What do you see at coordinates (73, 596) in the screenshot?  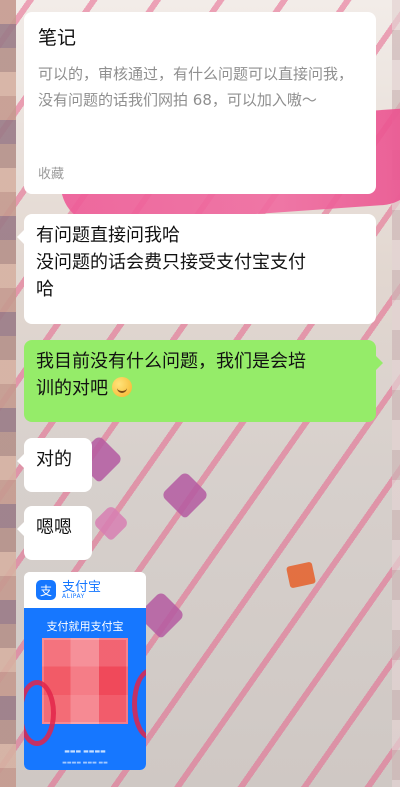 I see `alipay-brand-sub: ALIPAY` at bounding box center [73, 596].